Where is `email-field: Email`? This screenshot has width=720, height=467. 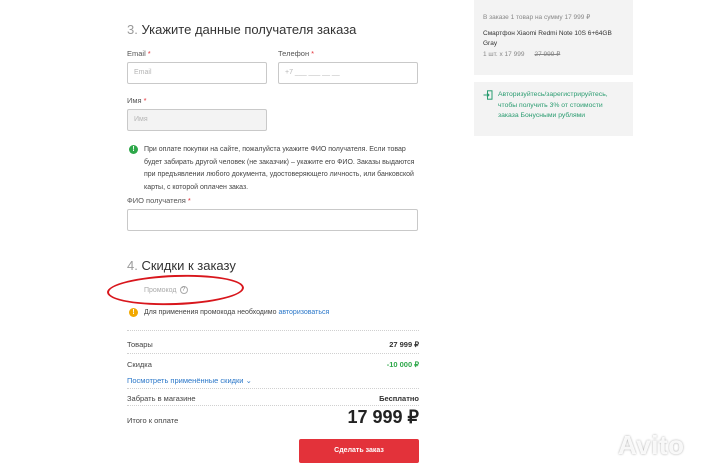 email-field: Email is located at coordinates (197, 73).